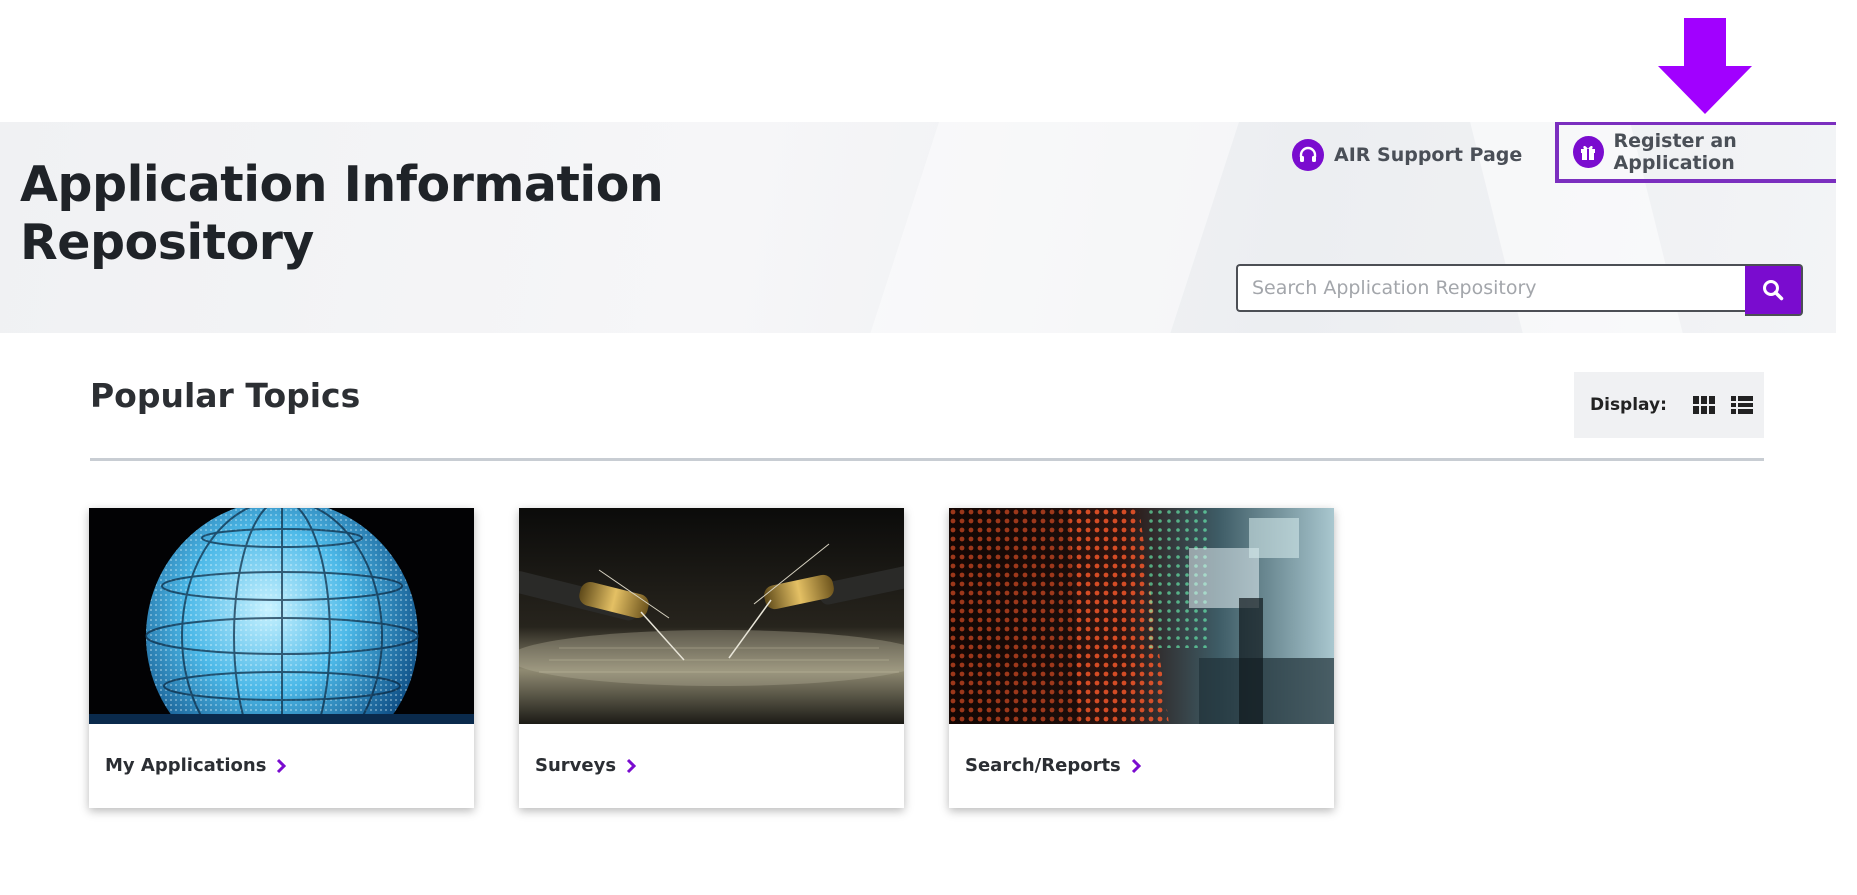  I want to click on search-input, so click(1490, 288).